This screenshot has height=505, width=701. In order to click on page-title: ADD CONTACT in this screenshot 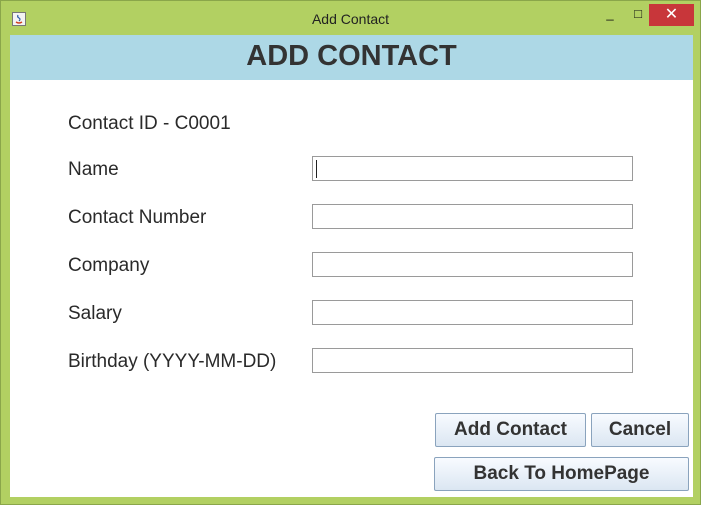, I will do `click(351, 56)`.